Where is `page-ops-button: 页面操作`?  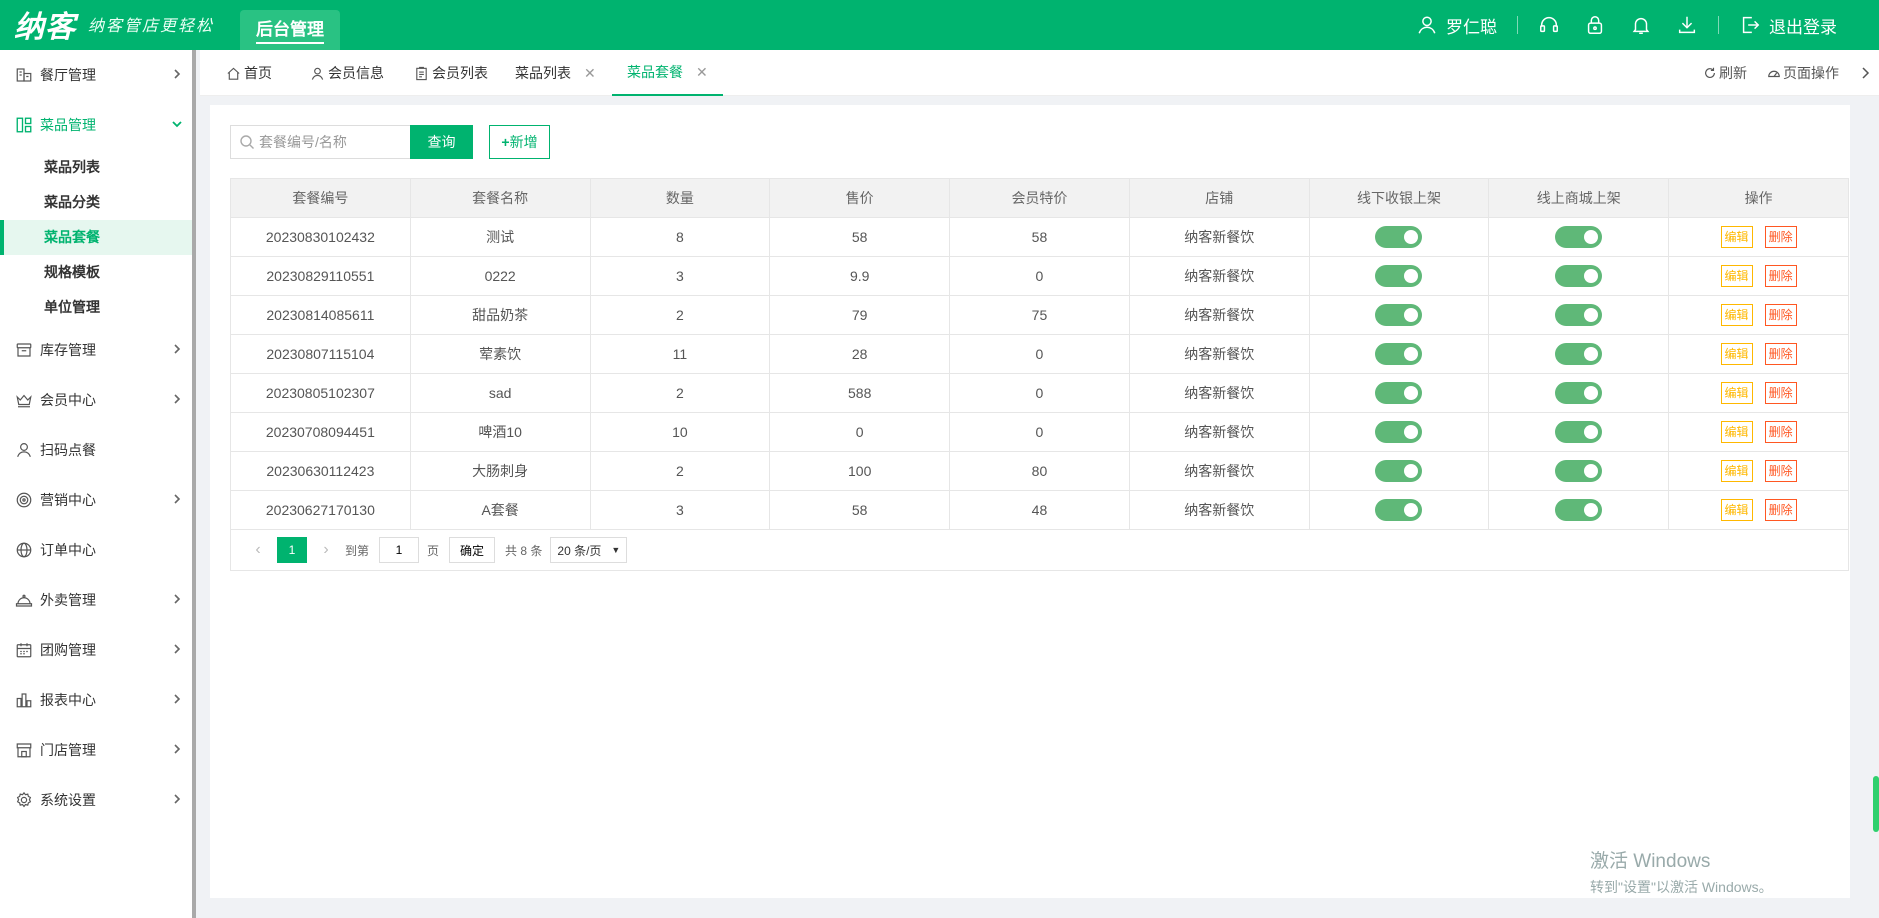
page-ops-button: 页面操作 is located at coordinates (1803, 73).